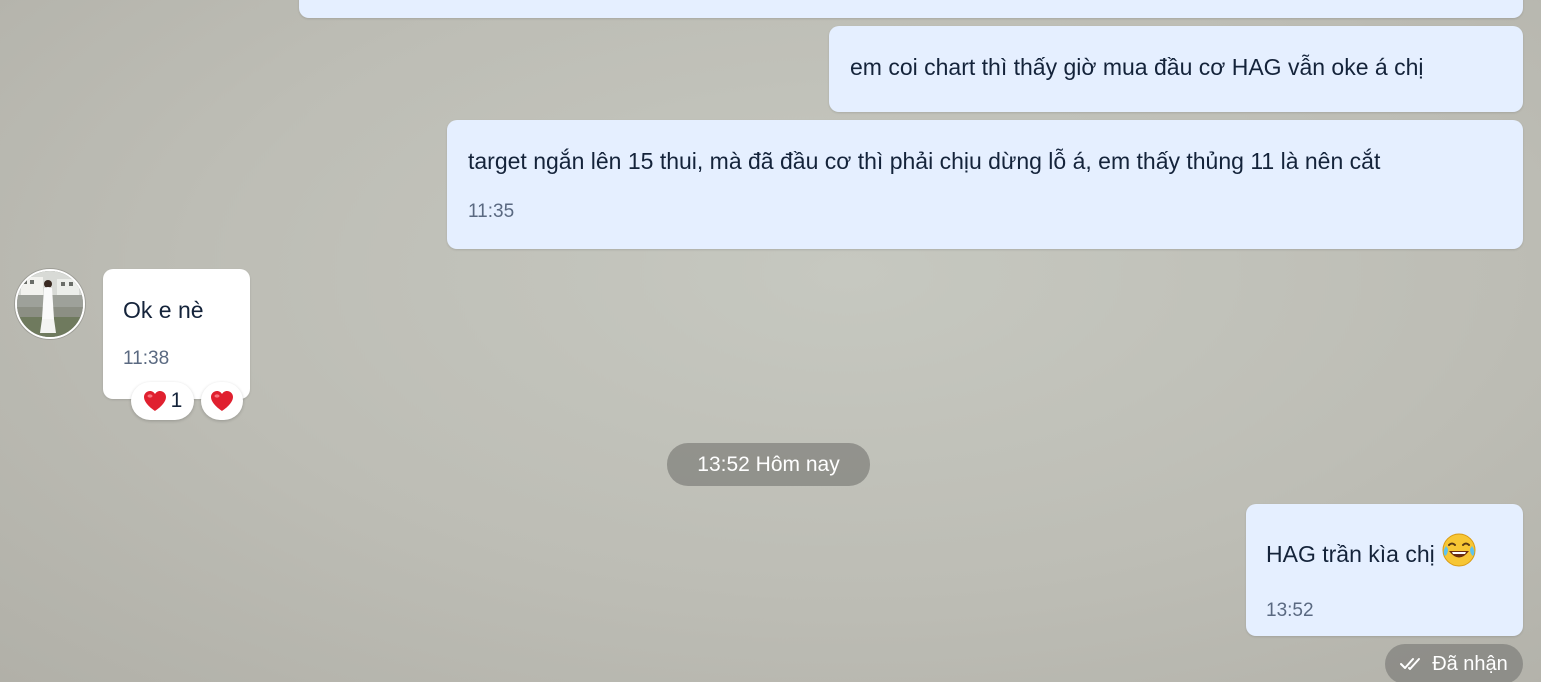  I want to click on date-divider: 13:52 Hôm nay, so click(768, 464).